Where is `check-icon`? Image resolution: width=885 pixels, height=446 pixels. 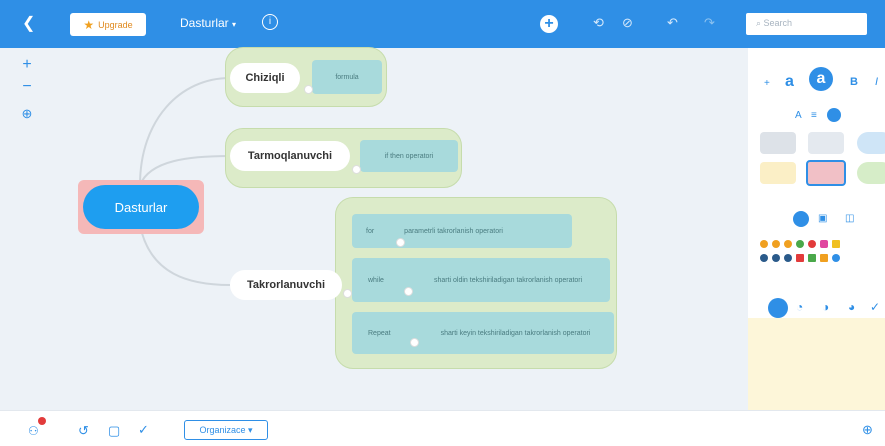
check-icon is located at coordinates (800, 244).